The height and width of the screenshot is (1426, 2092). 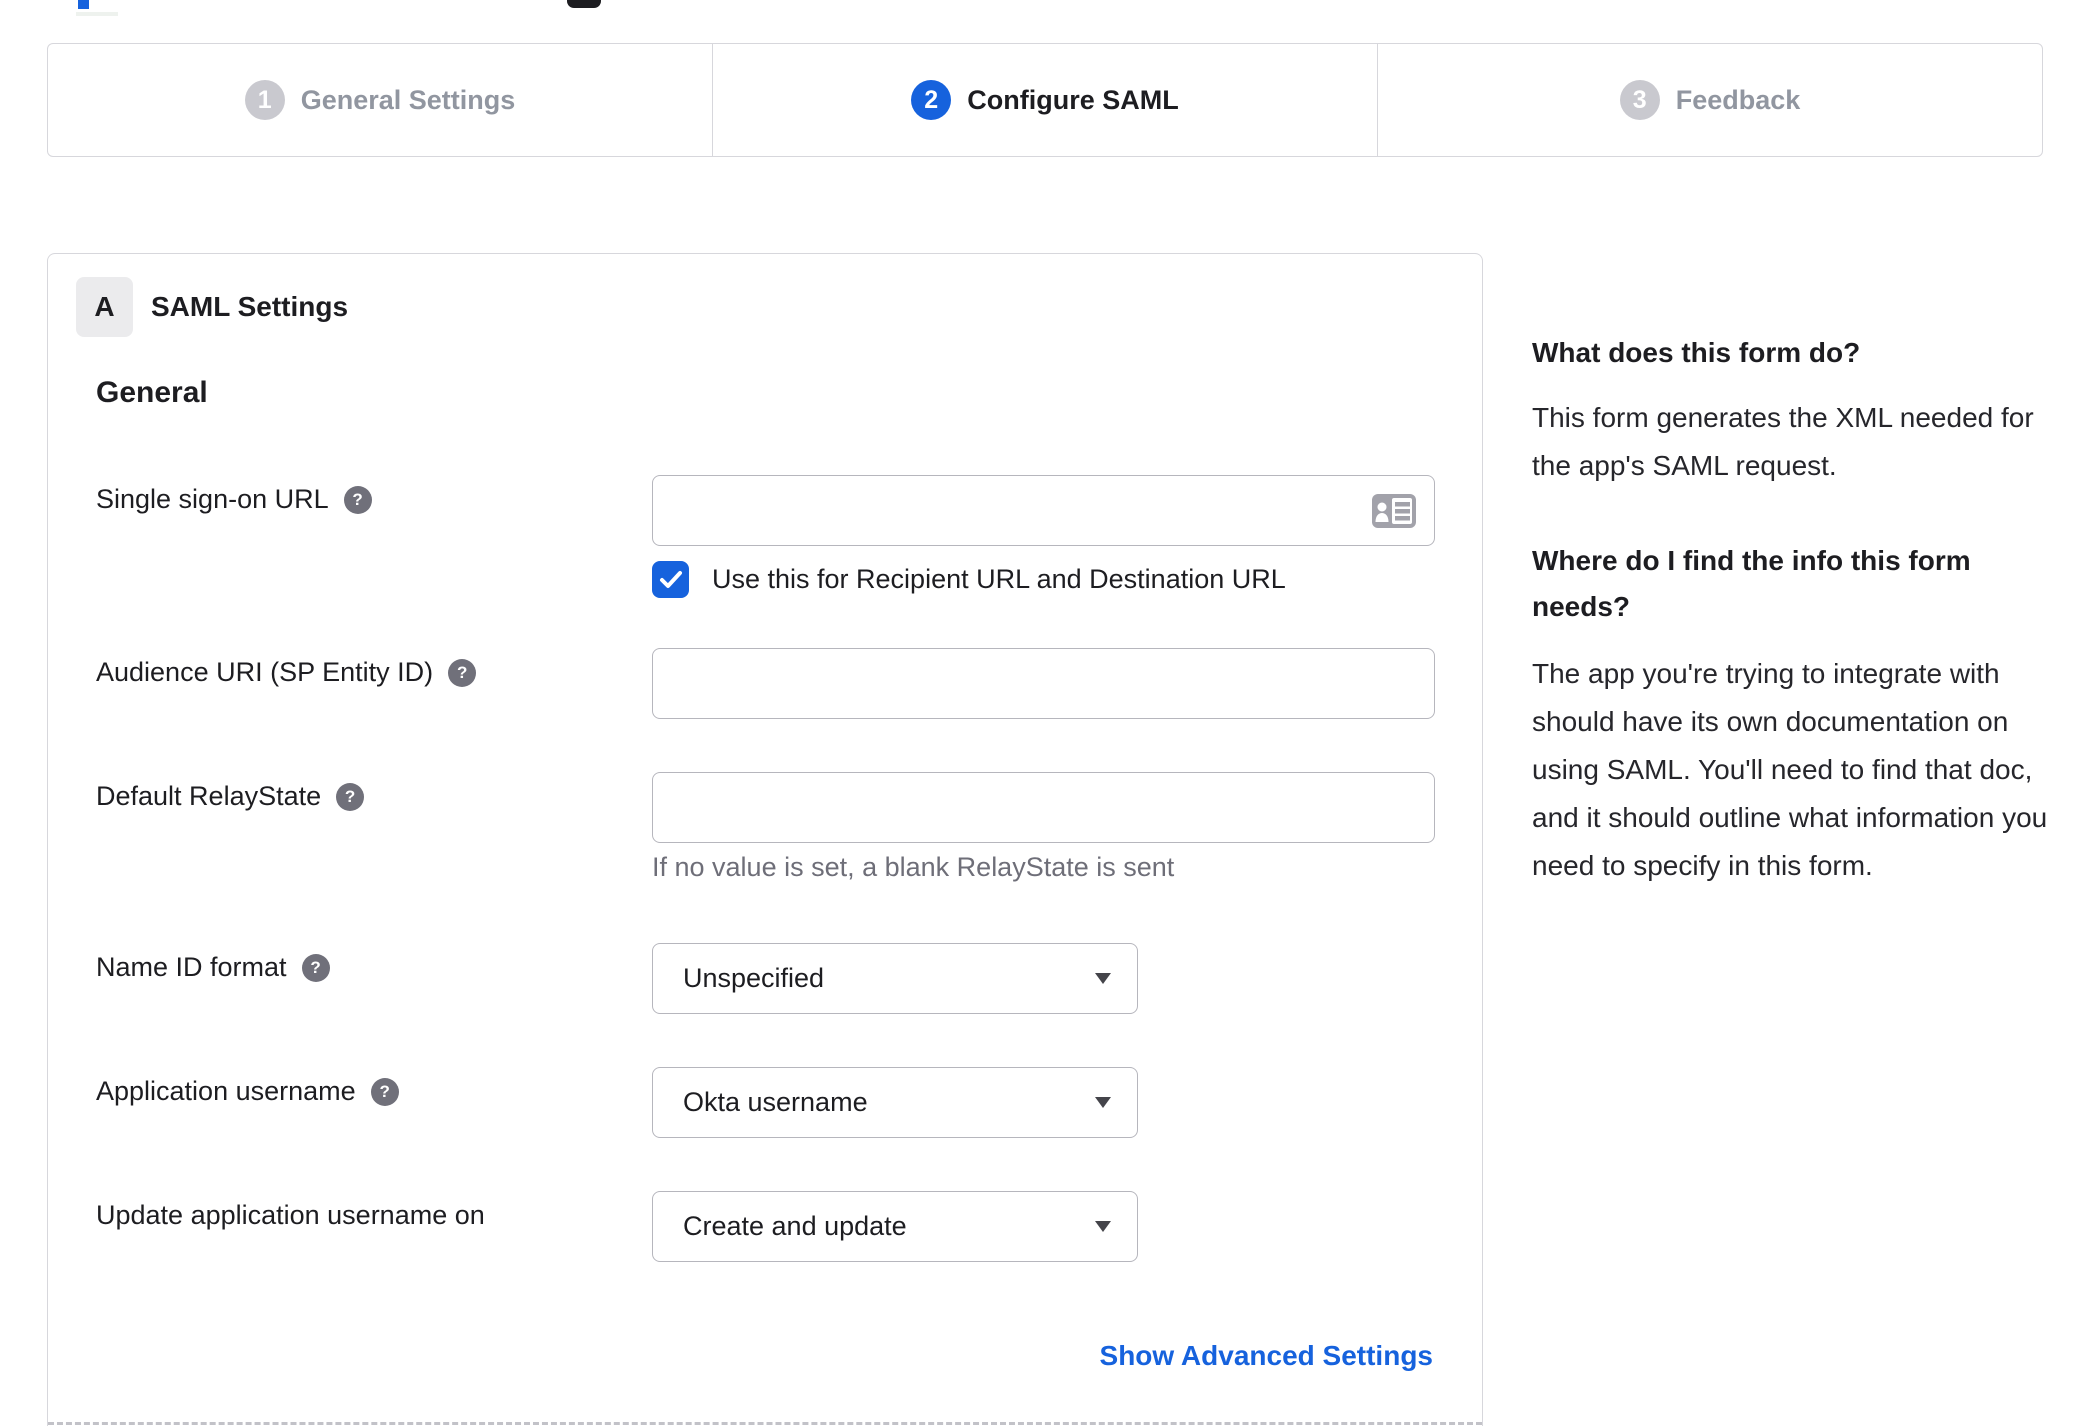 What do you see at coordinates (290, 1215) in the screenshot?
I see `update-username-label: Update application username on` at bounding box center [290, 1215].